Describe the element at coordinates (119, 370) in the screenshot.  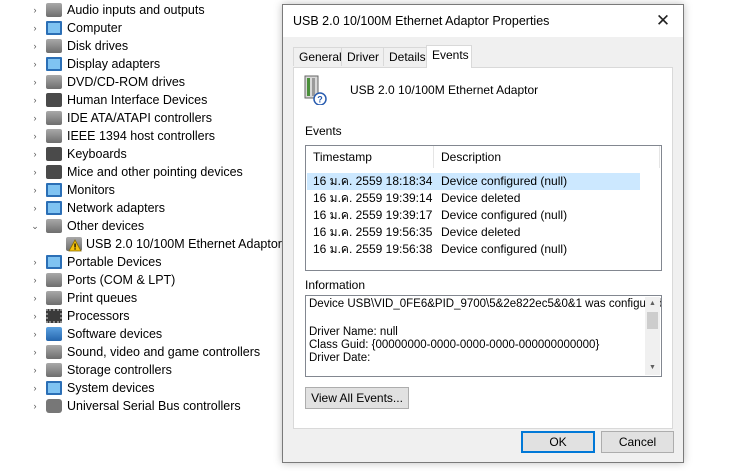
I see `tree-item-label: Storage controllers` at that location.